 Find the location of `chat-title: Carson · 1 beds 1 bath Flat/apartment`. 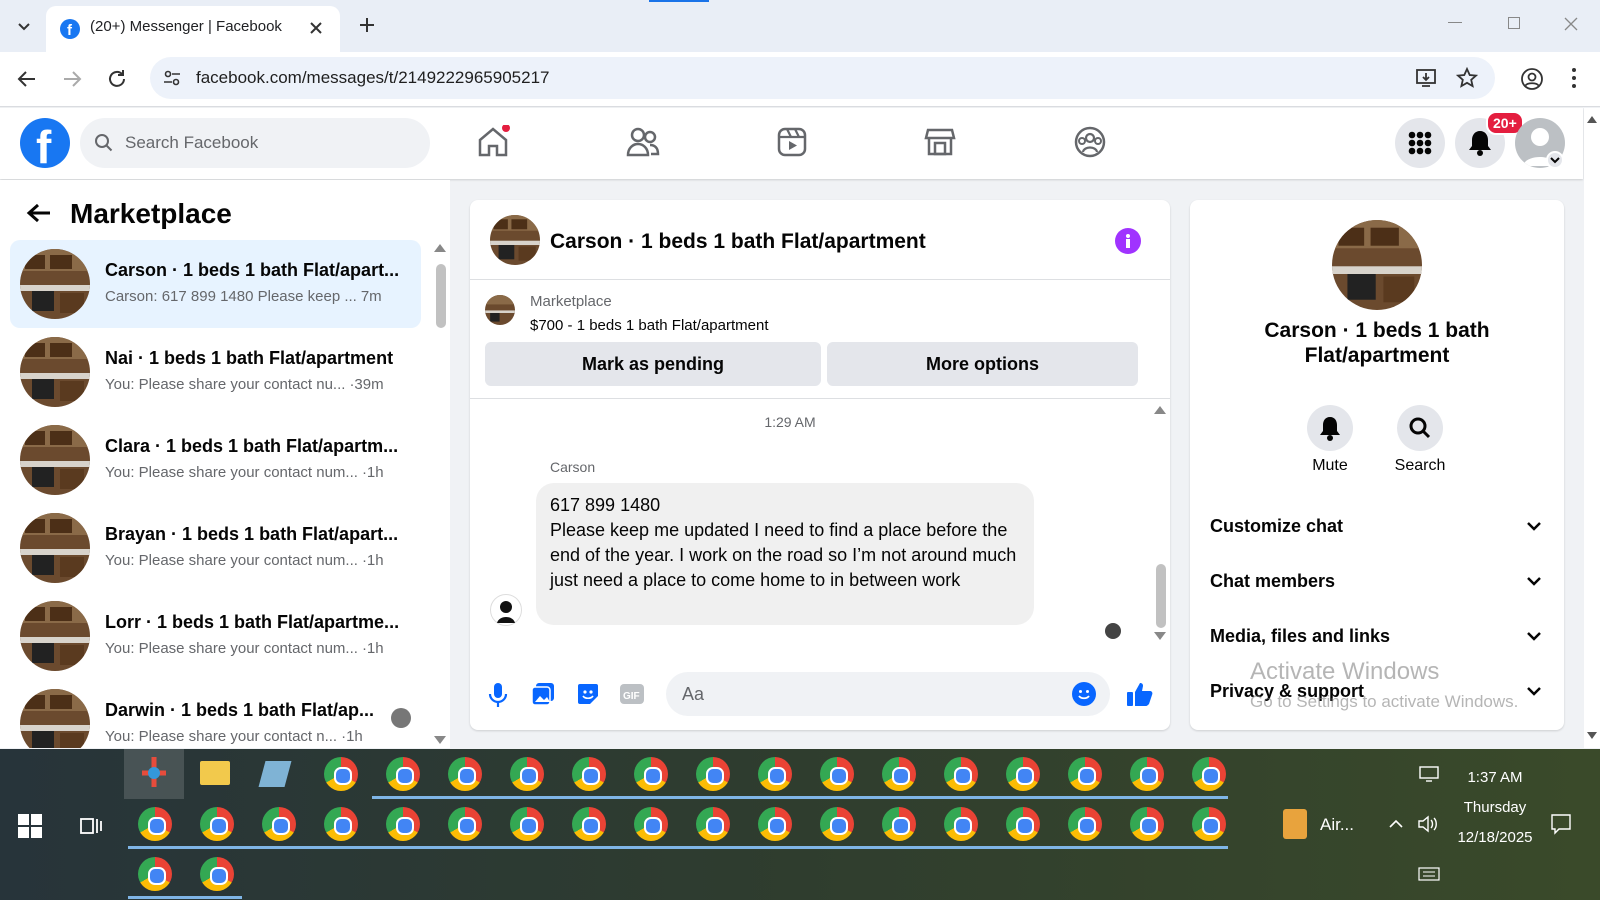

chat-title: Carson · 1 beds 1 bath Flat/apartment is located at coordinates (738, 242).